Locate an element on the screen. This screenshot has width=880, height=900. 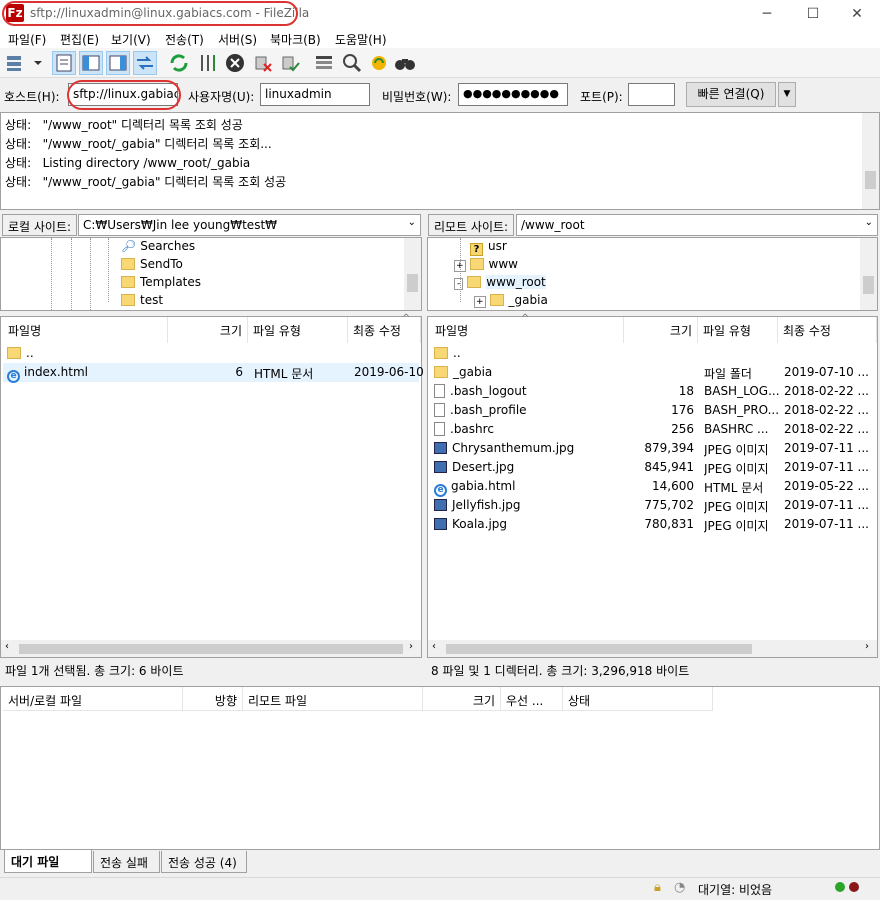
remote-col-size: 크기 is located at coordinates (661, 330).